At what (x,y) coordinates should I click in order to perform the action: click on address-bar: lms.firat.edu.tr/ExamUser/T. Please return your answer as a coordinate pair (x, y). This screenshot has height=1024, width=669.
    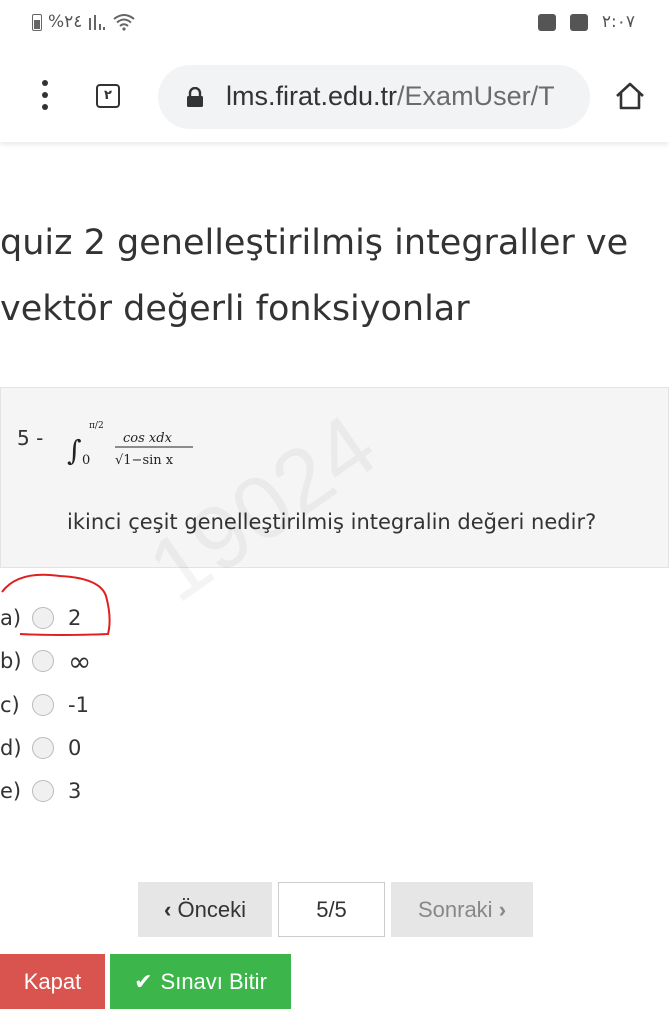
    Looking at the image, I should click on (374, 97).